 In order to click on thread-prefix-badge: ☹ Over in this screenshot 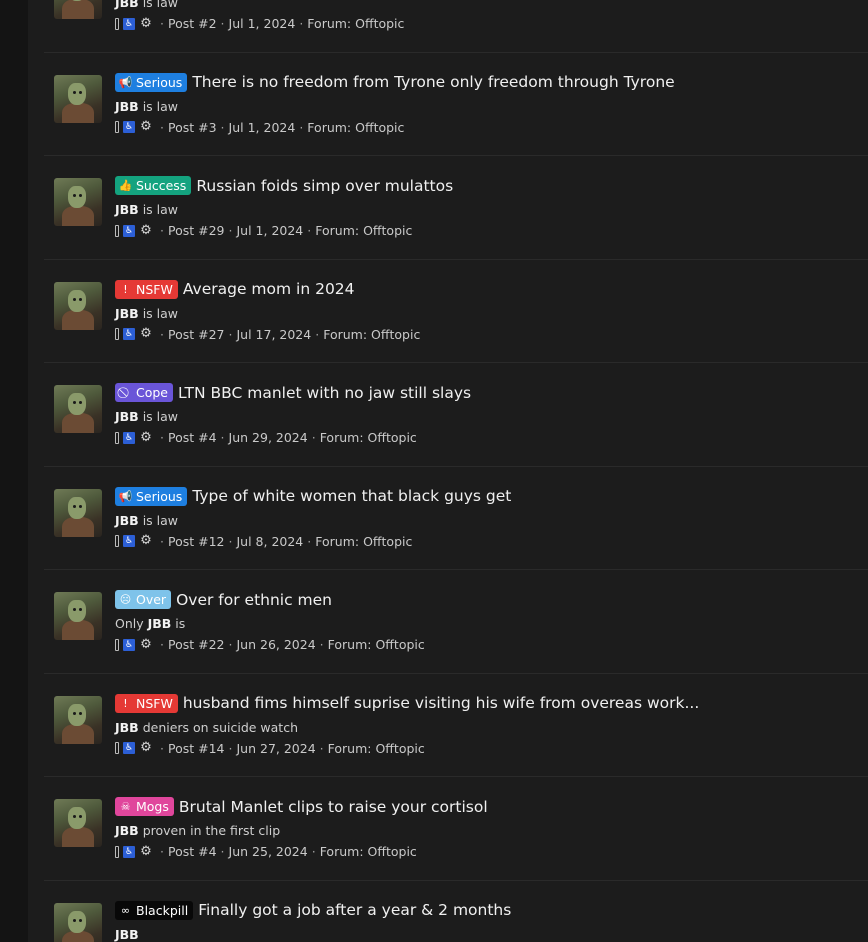, I will do `click(143, 599)`.